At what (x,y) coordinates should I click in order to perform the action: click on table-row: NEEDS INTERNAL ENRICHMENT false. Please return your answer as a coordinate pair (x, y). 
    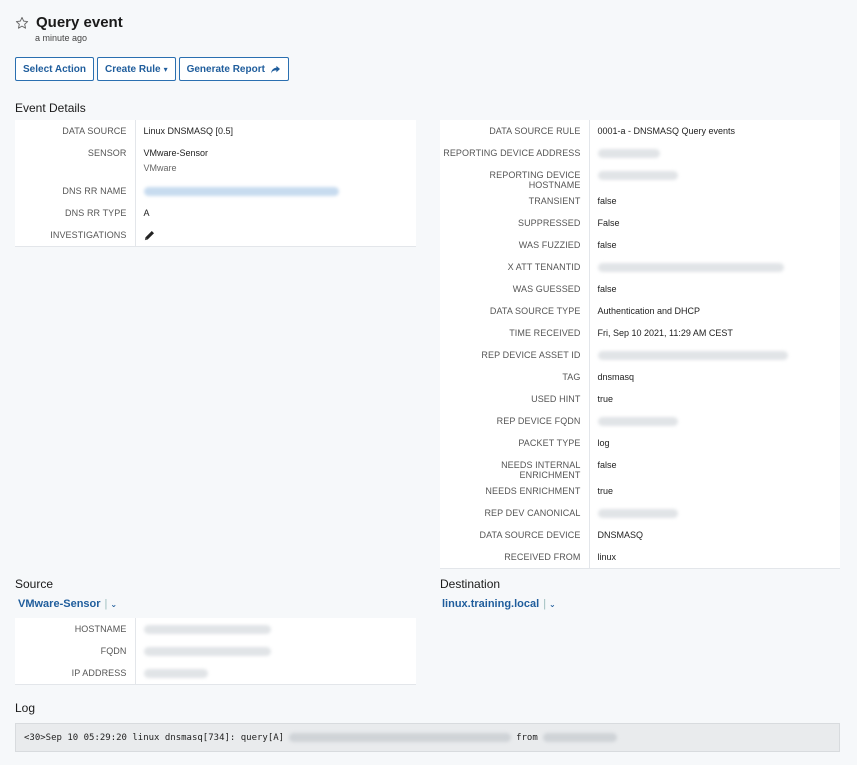
    Looking at the image, I should click on (640, 467).